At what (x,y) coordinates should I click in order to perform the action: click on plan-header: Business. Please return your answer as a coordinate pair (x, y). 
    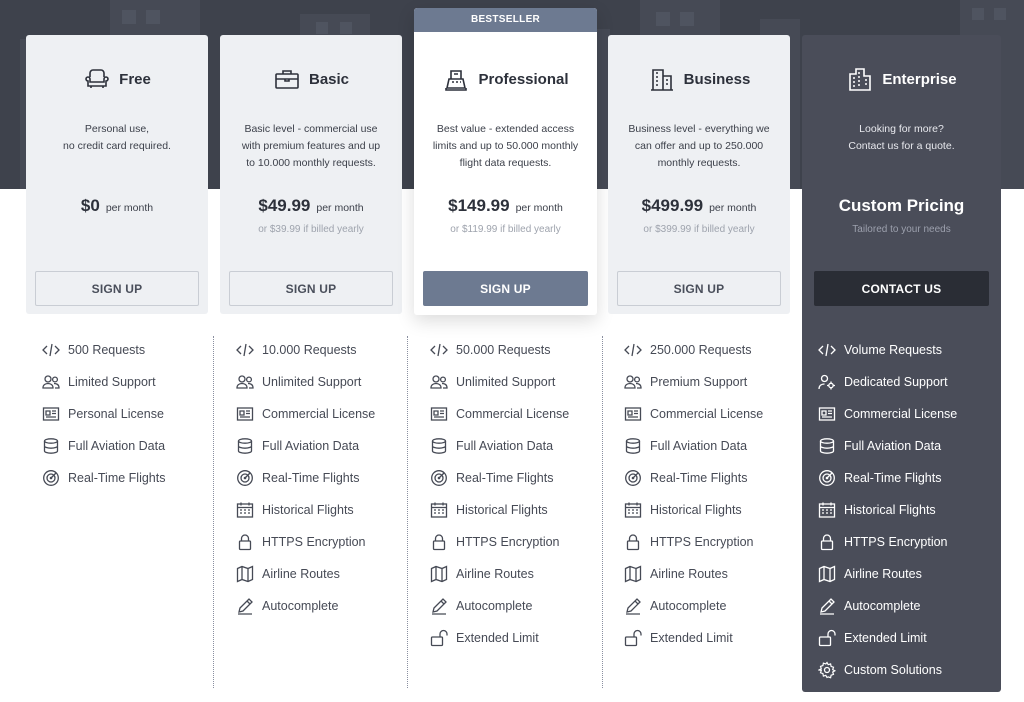
    Looking at the image, I should click on (699, 79).